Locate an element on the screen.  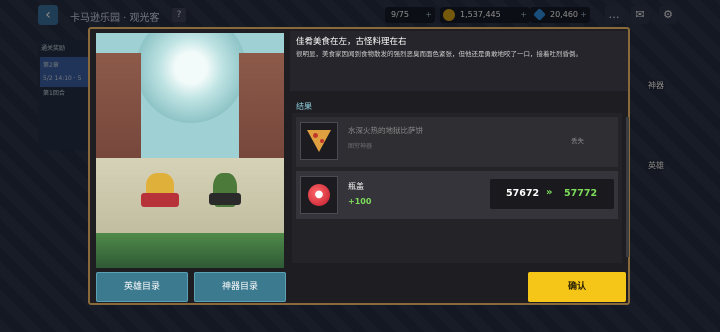
gain-item-delta: +100 is located at coordinates (360, 201).